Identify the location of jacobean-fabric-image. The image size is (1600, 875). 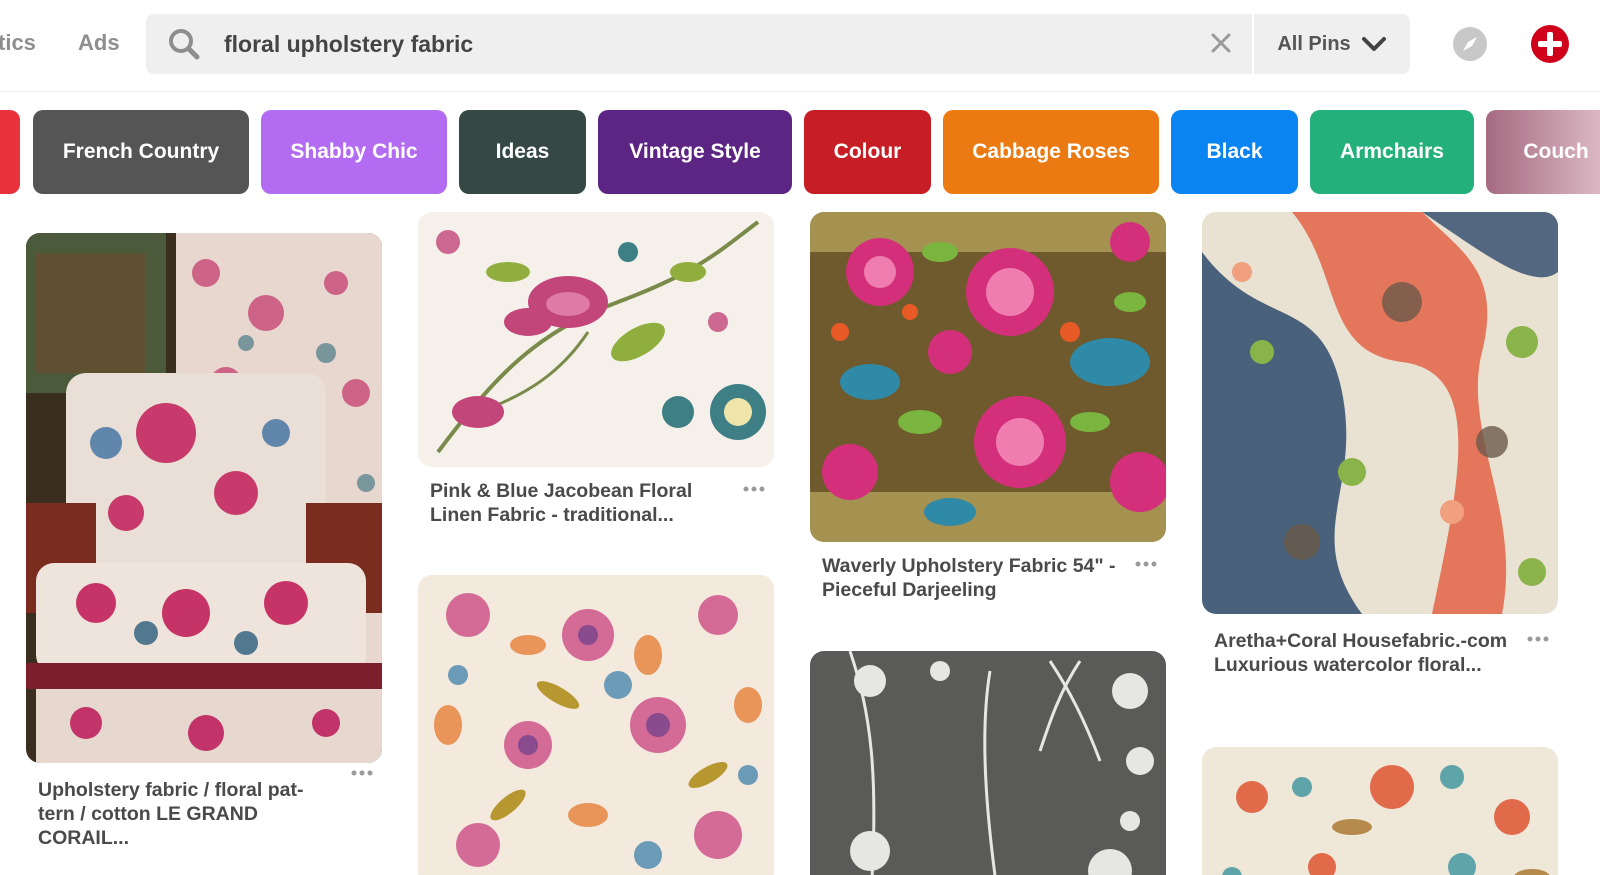
(596, 339).